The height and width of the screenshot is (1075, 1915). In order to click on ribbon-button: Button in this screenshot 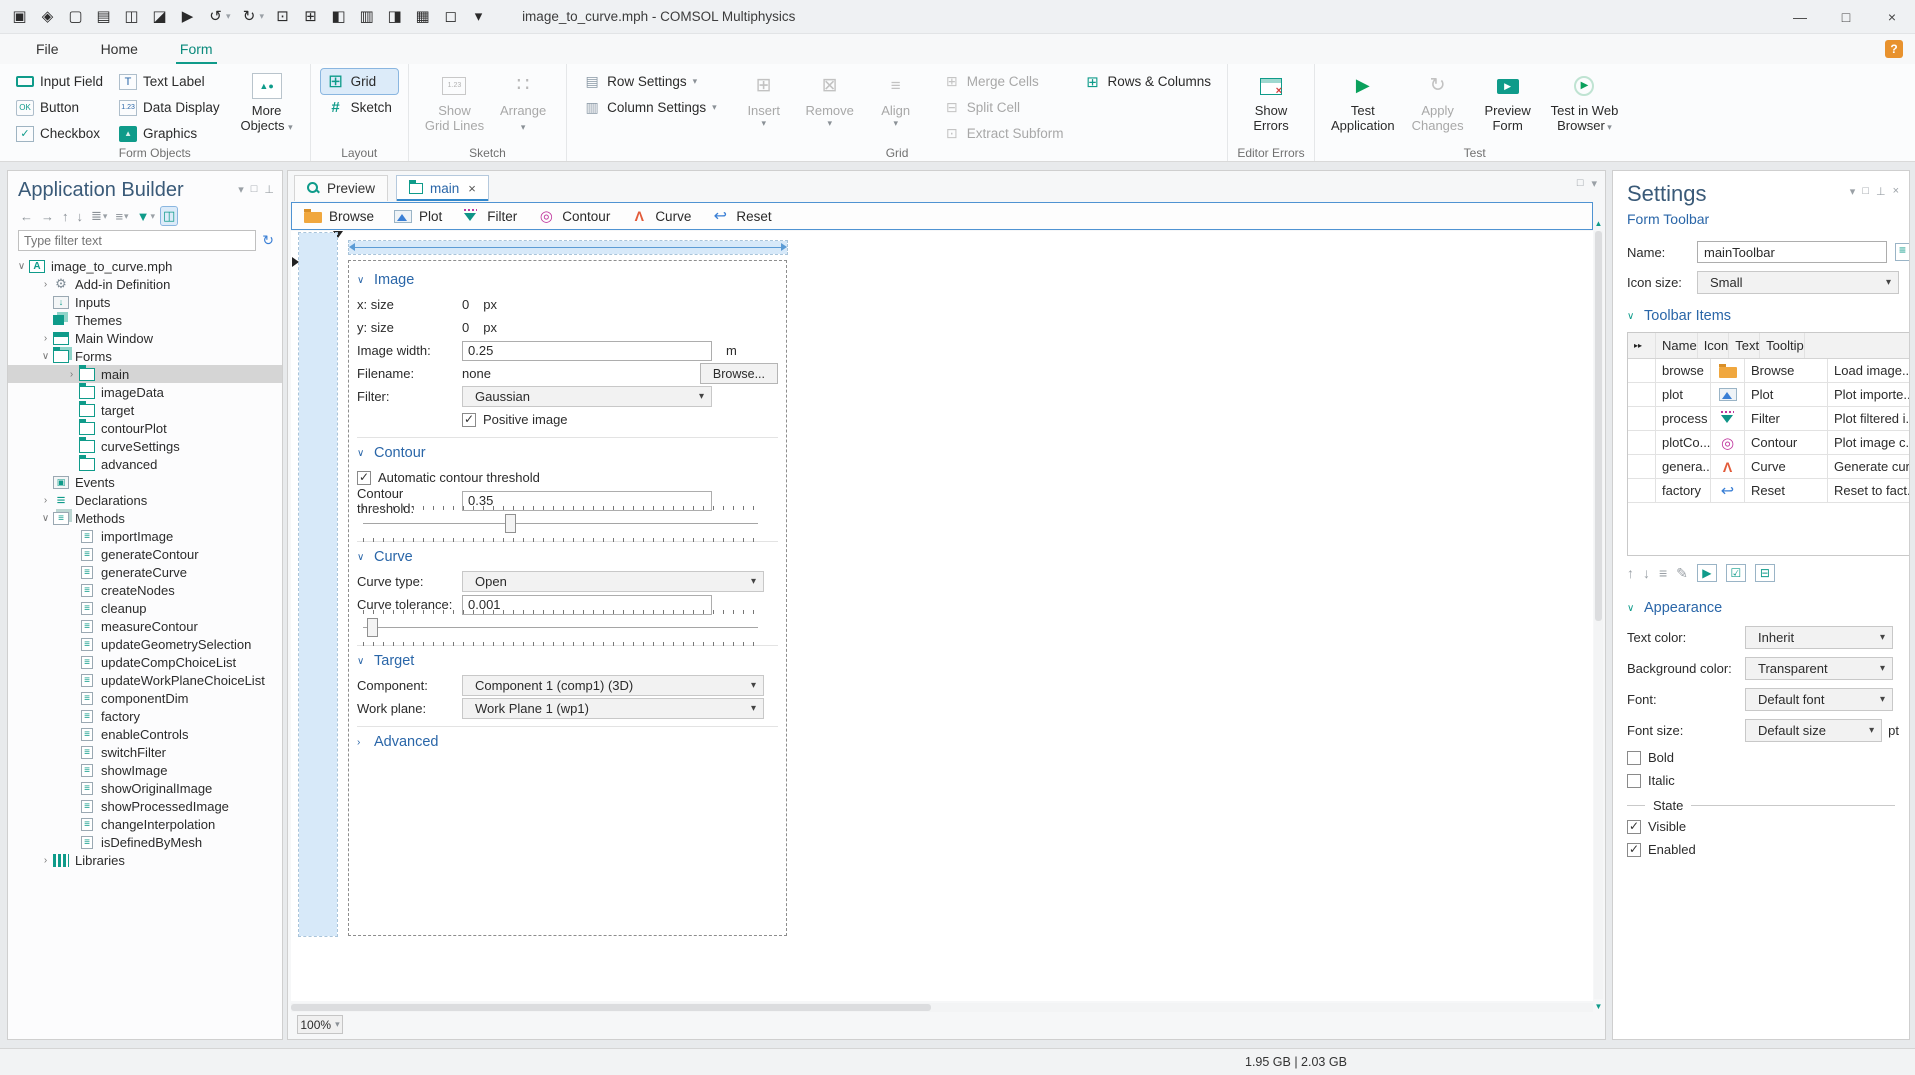, I will do `click(59, 107)`.